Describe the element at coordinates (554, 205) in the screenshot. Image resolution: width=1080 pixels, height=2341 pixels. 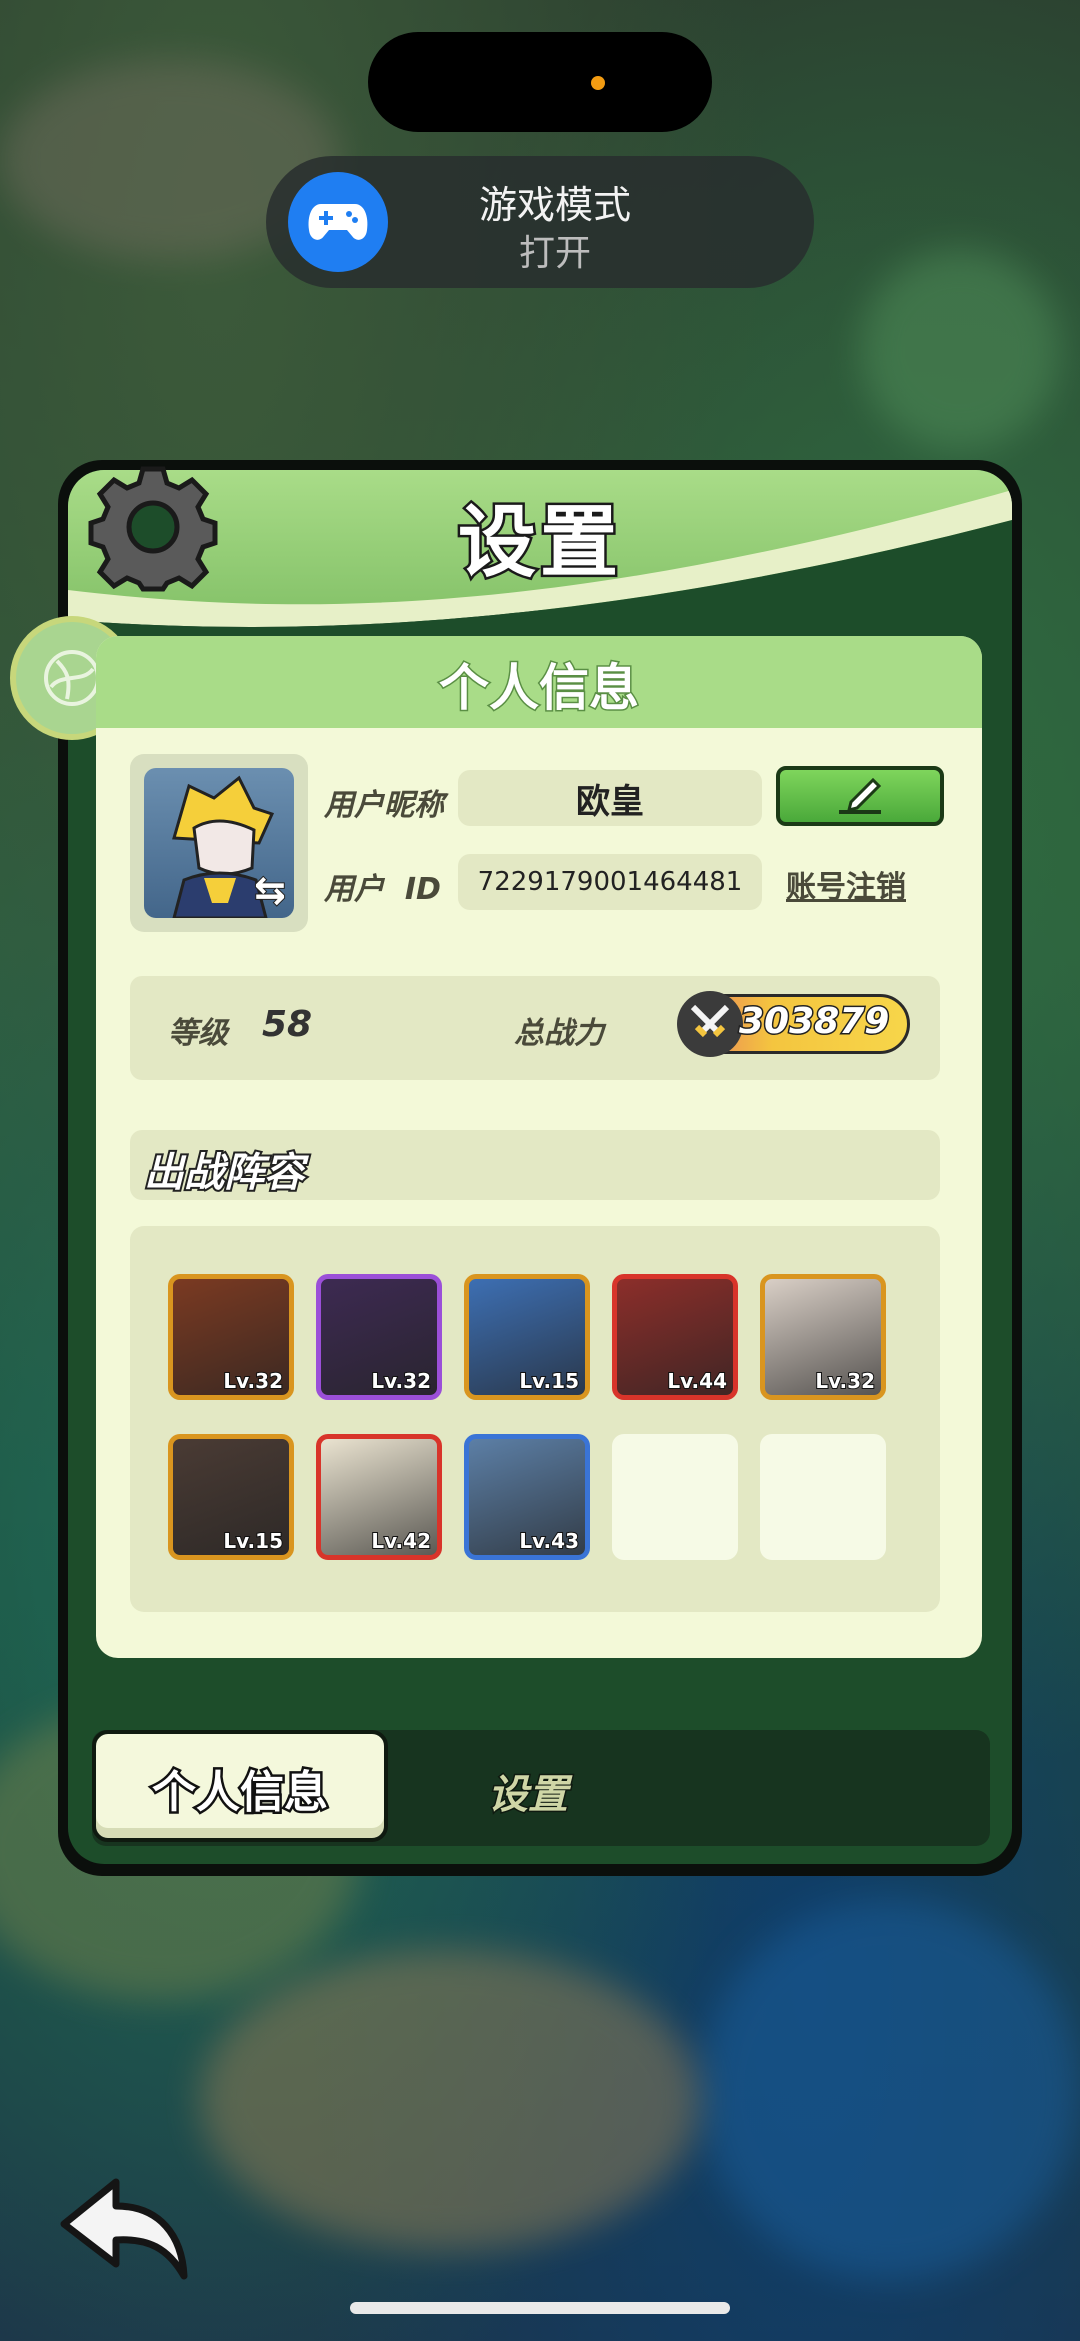
I see `toast-title: 游戏模式` at that location.